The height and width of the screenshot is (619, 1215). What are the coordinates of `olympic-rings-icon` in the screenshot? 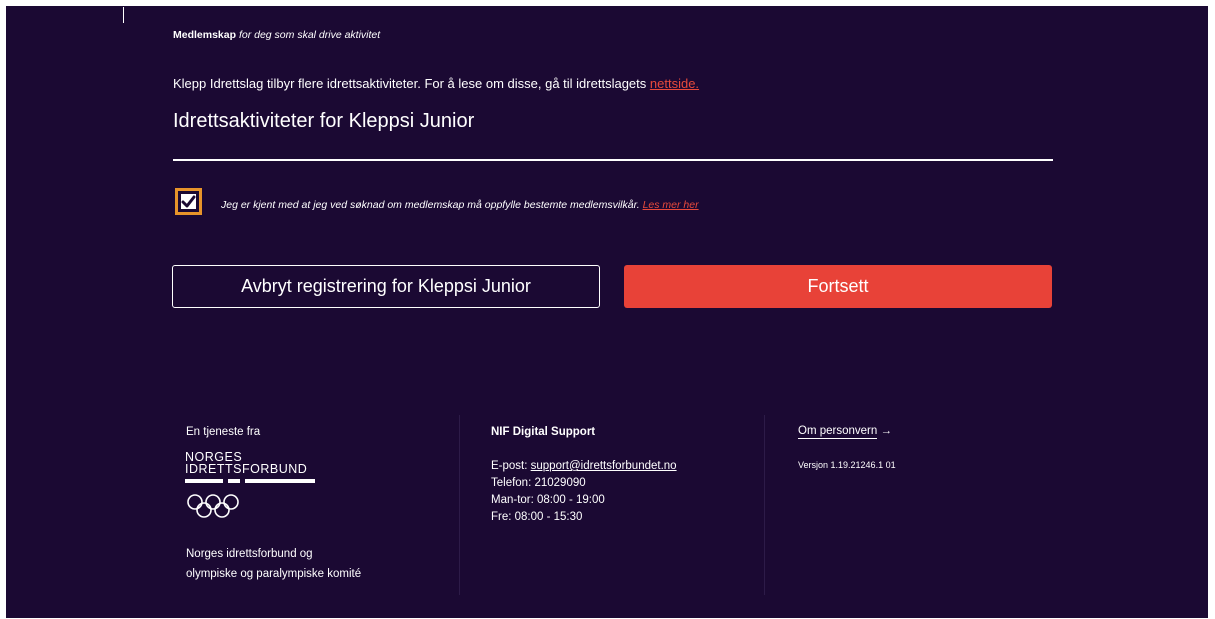 It's located at (213, 506).